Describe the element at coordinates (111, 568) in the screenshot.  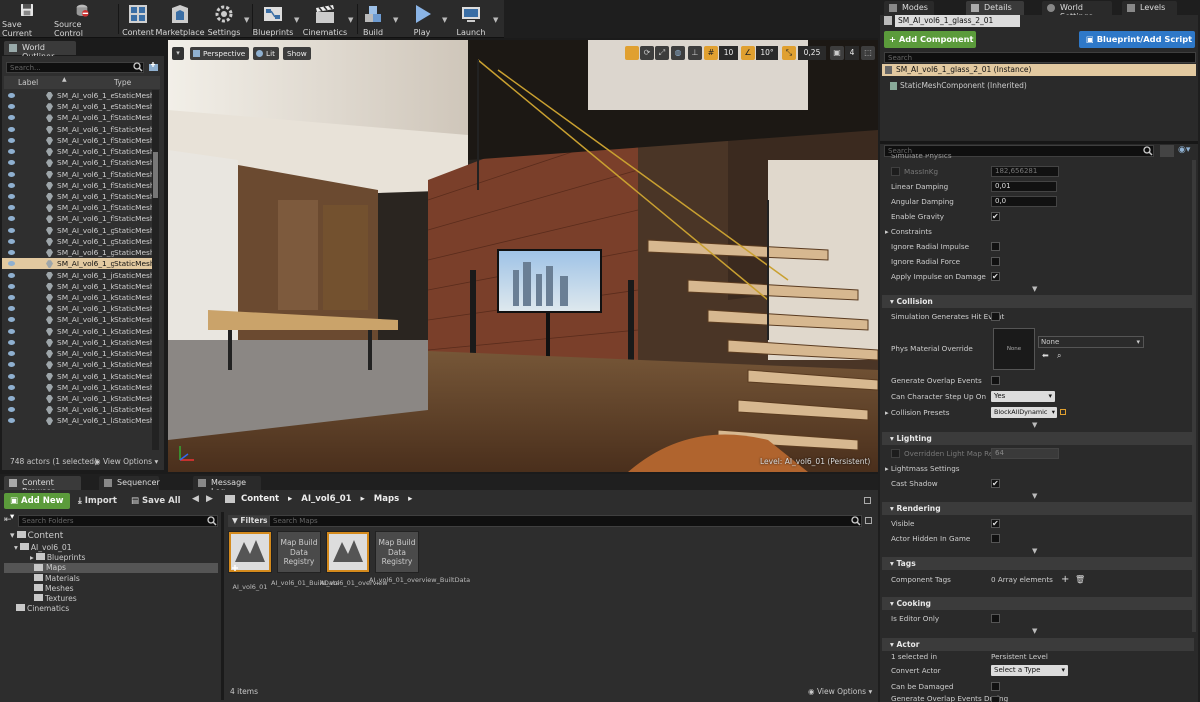
I see `tree-item-maps-selected: Maps` at that location.